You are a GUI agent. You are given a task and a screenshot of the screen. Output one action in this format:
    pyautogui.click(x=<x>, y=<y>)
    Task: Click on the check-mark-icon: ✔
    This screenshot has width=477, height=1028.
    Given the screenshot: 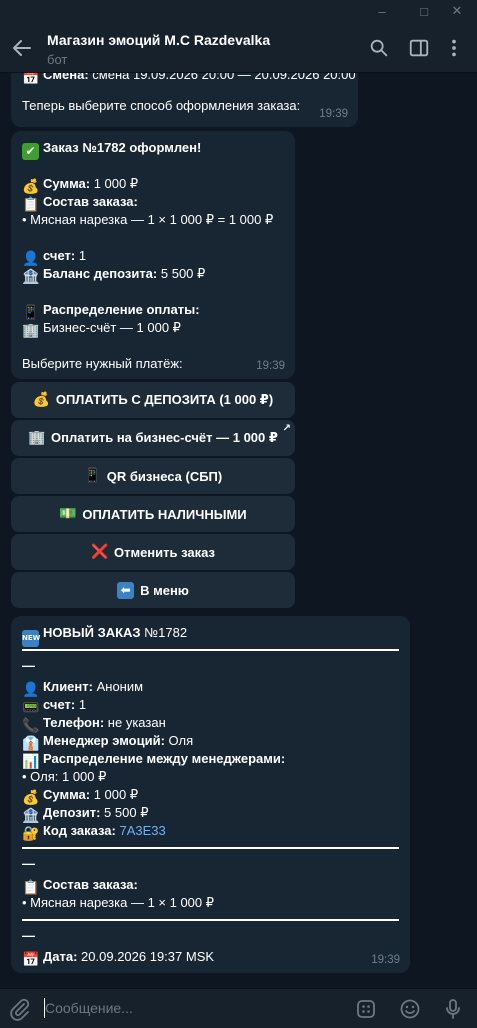 What is the action you would take?
    pyautogui.click(x=30, y=151)
    